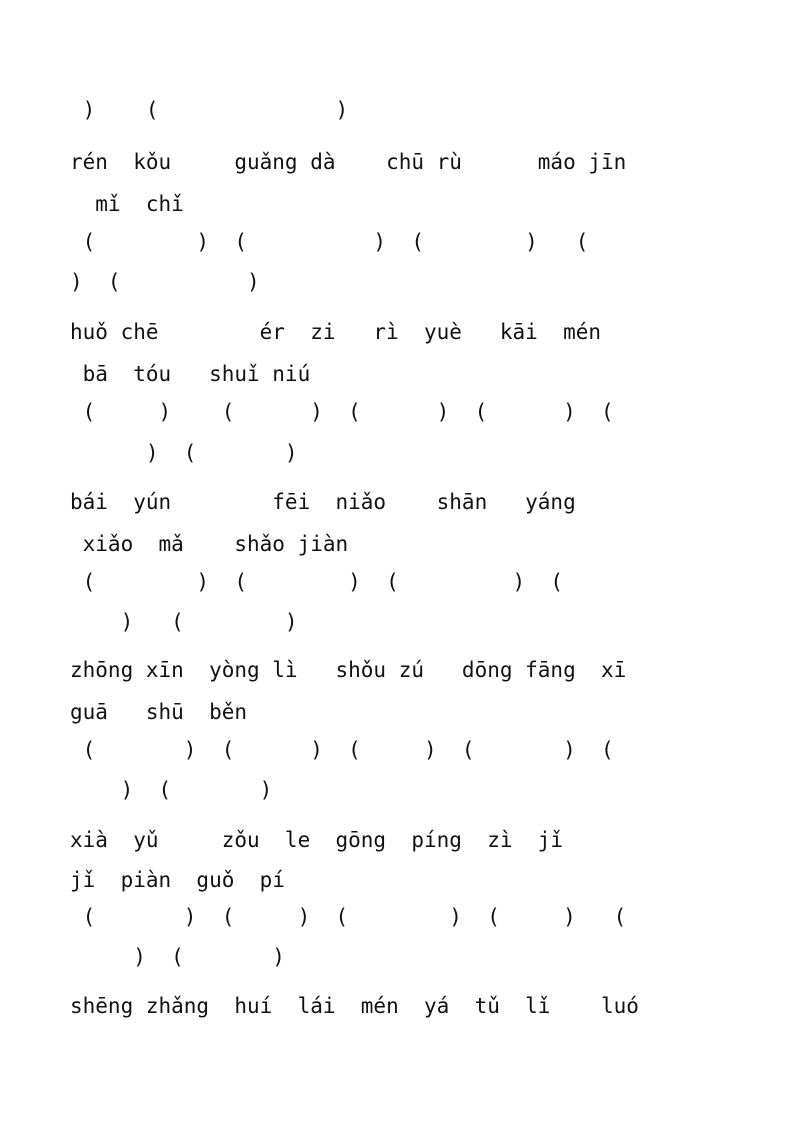  Describe the element at coordinates (348, 162) in the screenshot. I see `pinyin-line: rén kǒu guǎng dà chū rù máo jīn` at that location.